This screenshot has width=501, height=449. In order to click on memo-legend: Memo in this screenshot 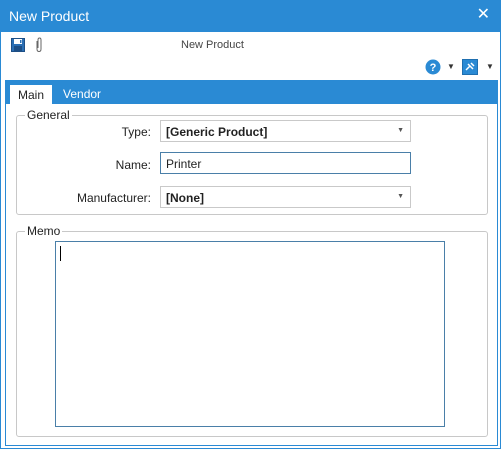, I will do `click(44, 231)`.